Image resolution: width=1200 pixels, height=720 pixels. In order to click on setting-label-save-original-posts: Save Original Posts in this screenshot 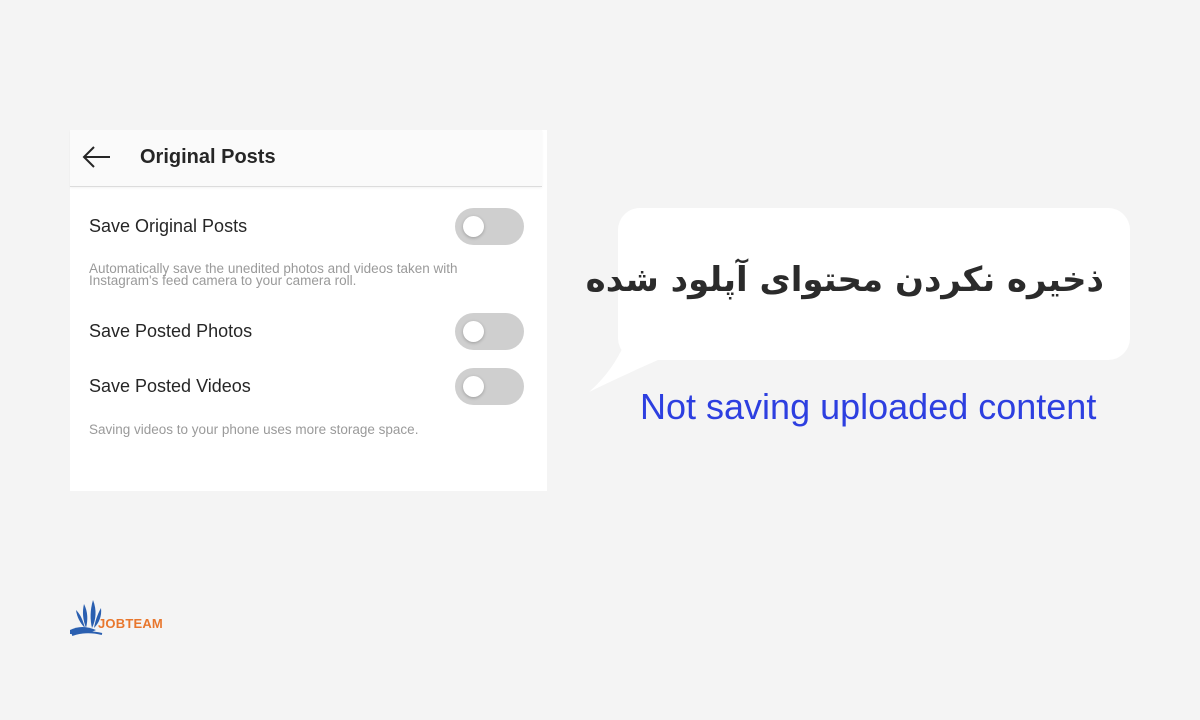, I will do `click(168, 226)`.